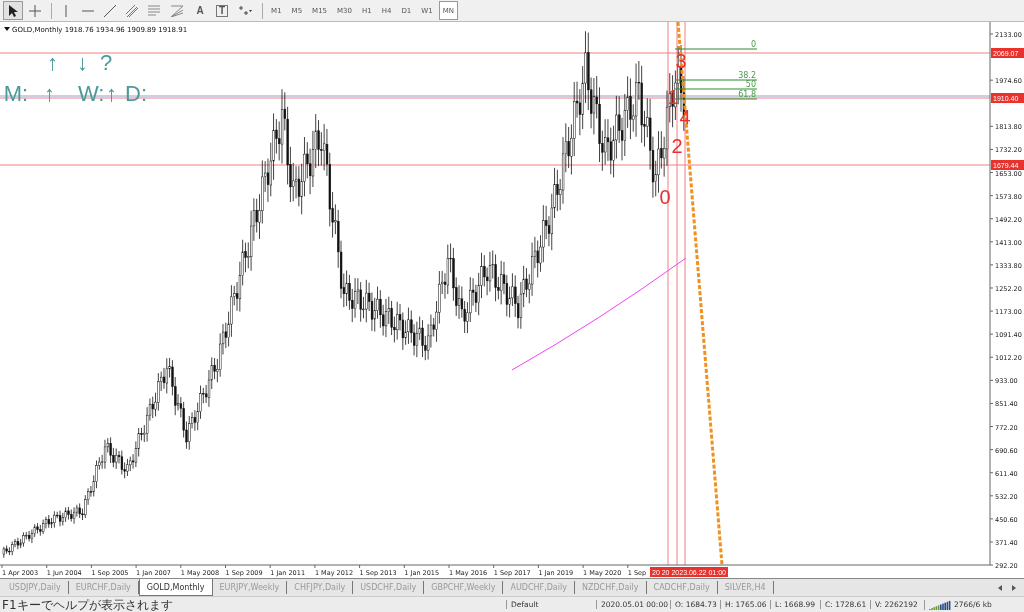 Image resolution: width=1024 pixels, height=612 pixels. What do you see at coordinates (1014, 587) in the screenshot?
I see `scroll-right-icon` at bounding box center [1014, 587].